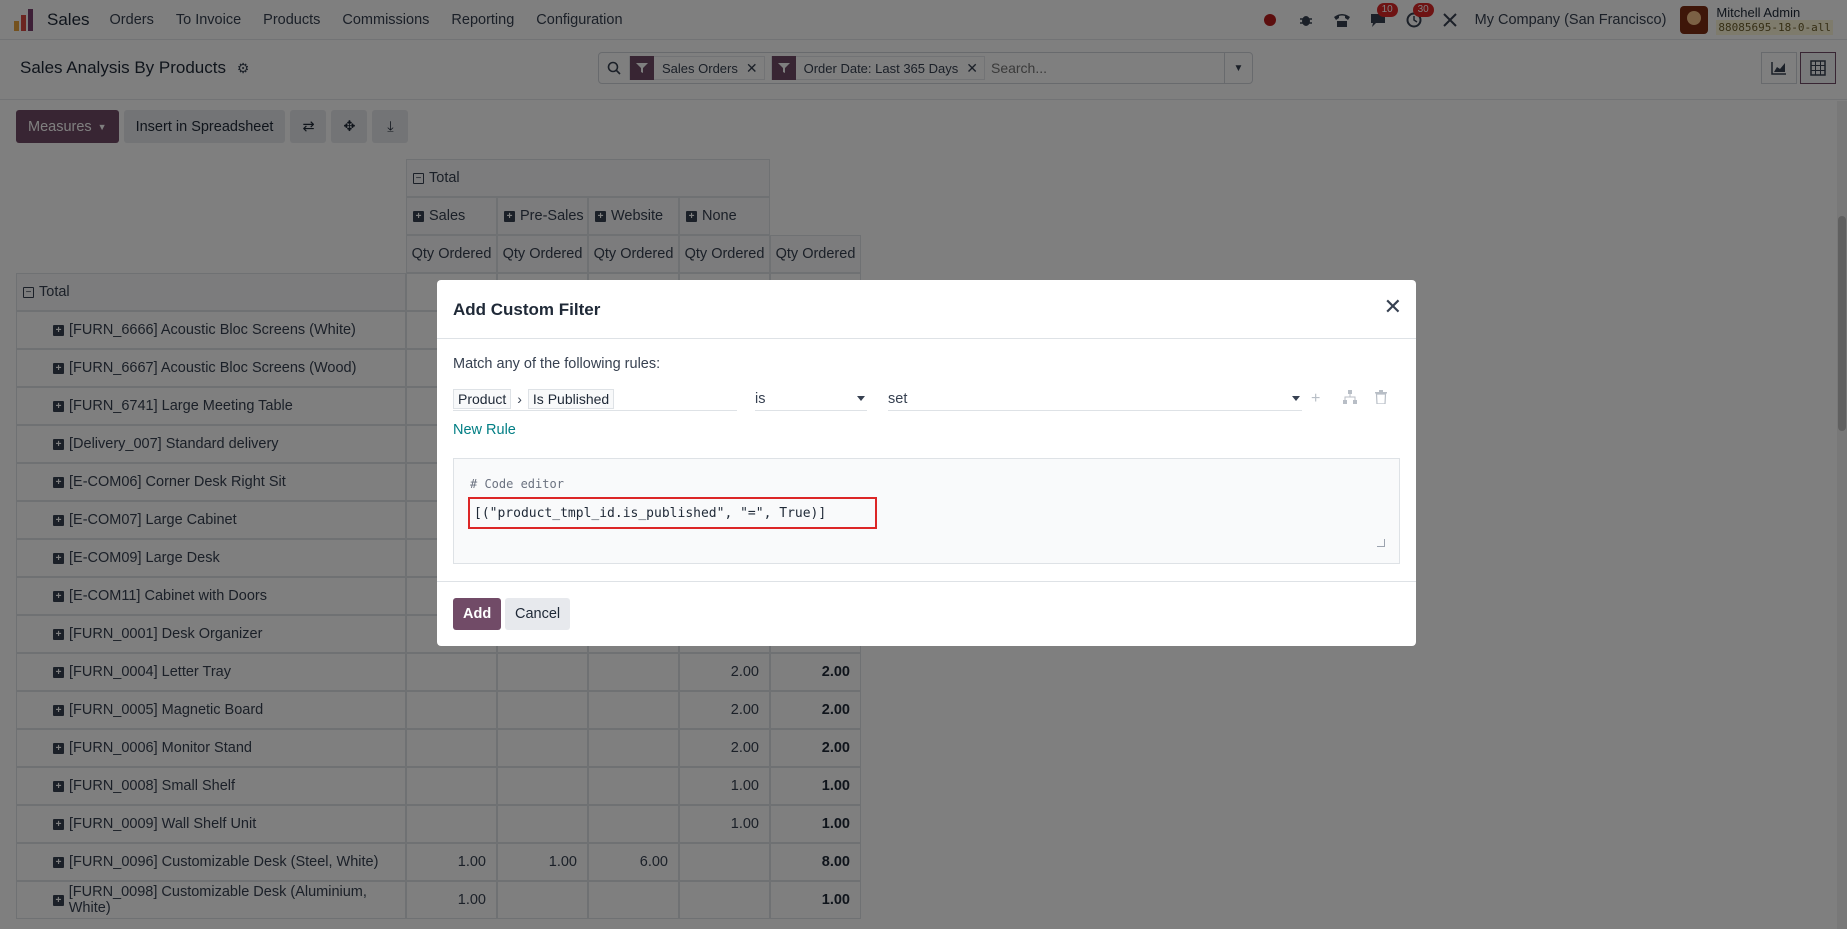 The height and width of the screenshot is (929, 1847). Describe the element at coordinates (538, 614) in the screenshot. I see `cancel-button: Cancel` at that location.